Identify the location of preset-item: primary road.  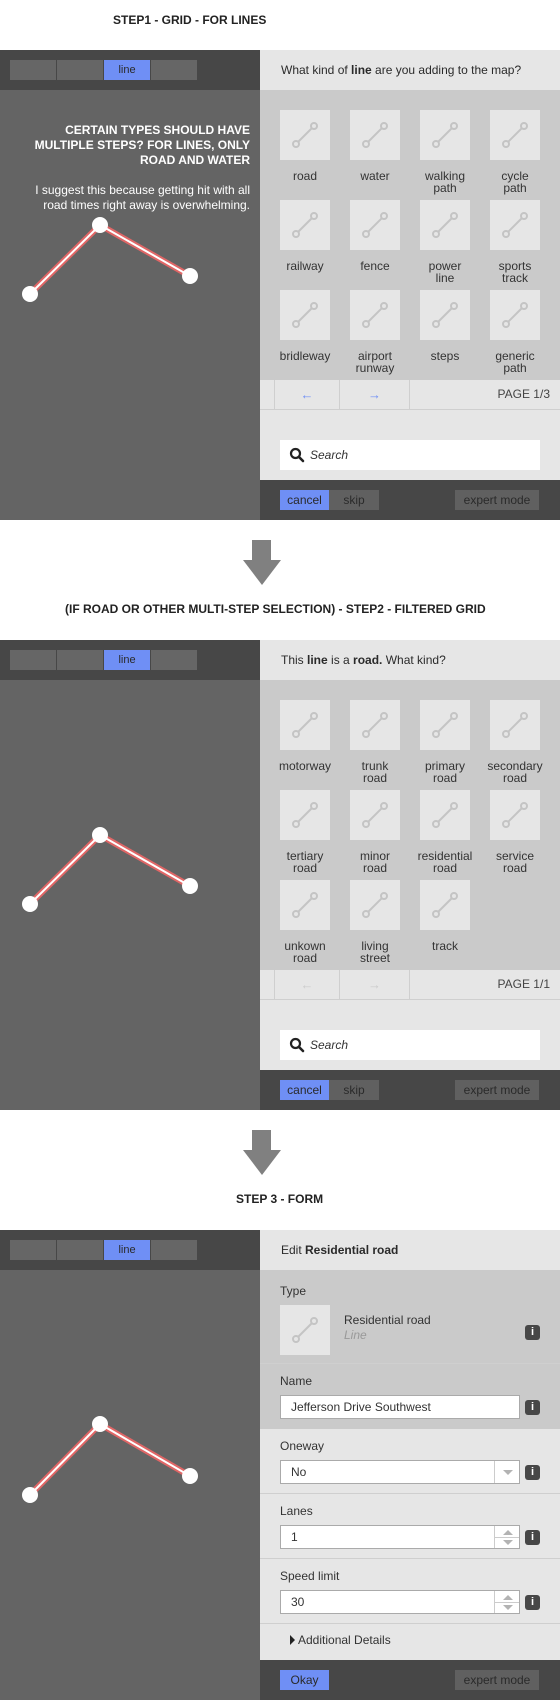
(445, 742).